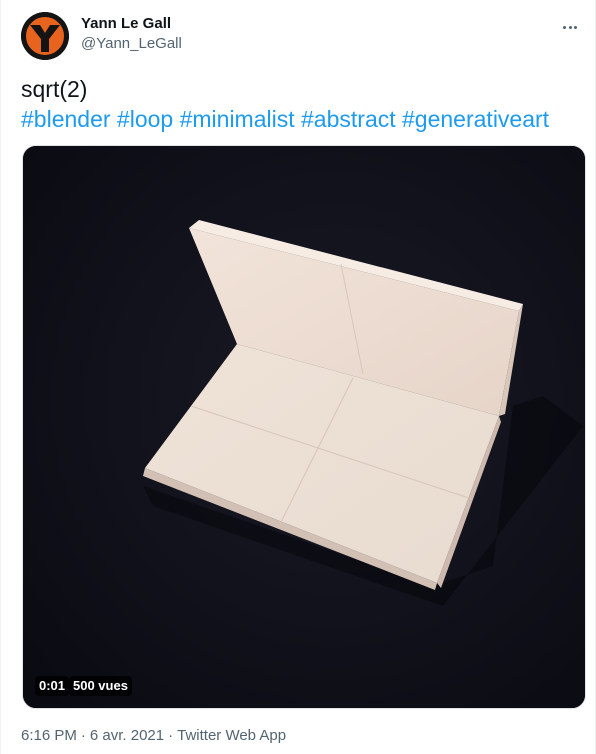 The image size is (596, 754). What do you see at coordinates (100, 686) in the screenshot?
I see `video-views-badge: 500 vues` at bounding box center [100, 686].